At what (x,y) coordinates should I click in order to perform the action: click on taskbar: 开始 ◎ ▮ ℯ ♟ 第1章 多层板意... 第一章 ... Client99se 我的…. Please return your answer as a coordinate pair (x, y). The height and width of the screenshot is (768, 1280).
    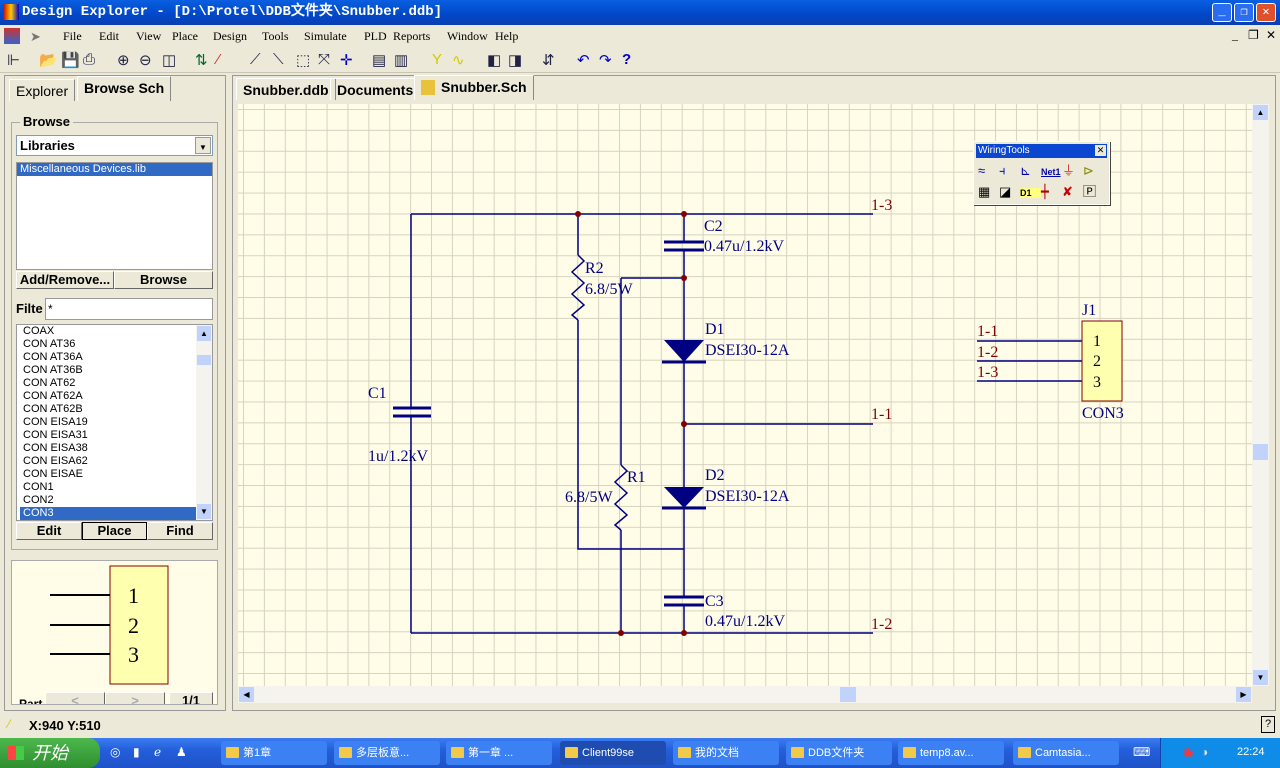
    Looking at the image, I should click on (640, 753).